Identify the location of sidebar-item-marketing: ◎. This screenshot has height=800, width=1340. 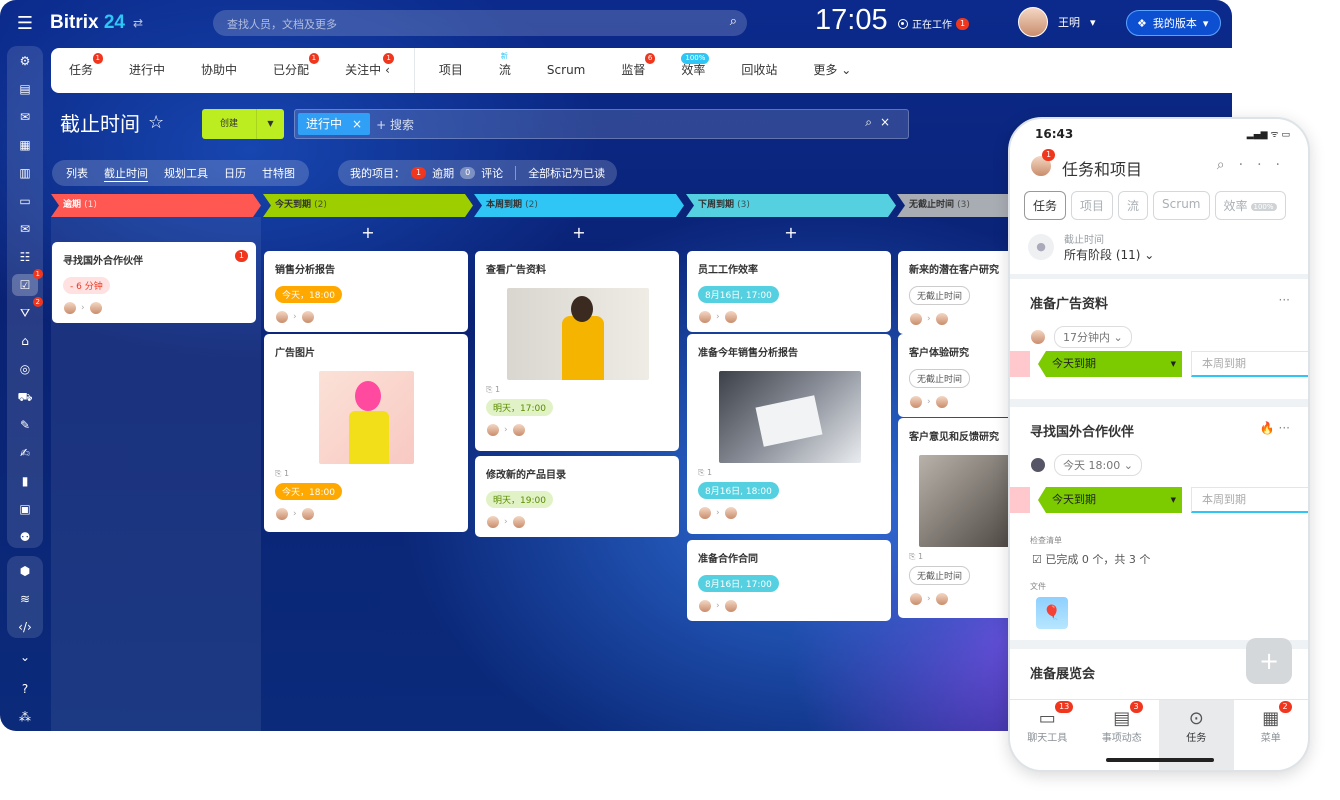
(25, 369).